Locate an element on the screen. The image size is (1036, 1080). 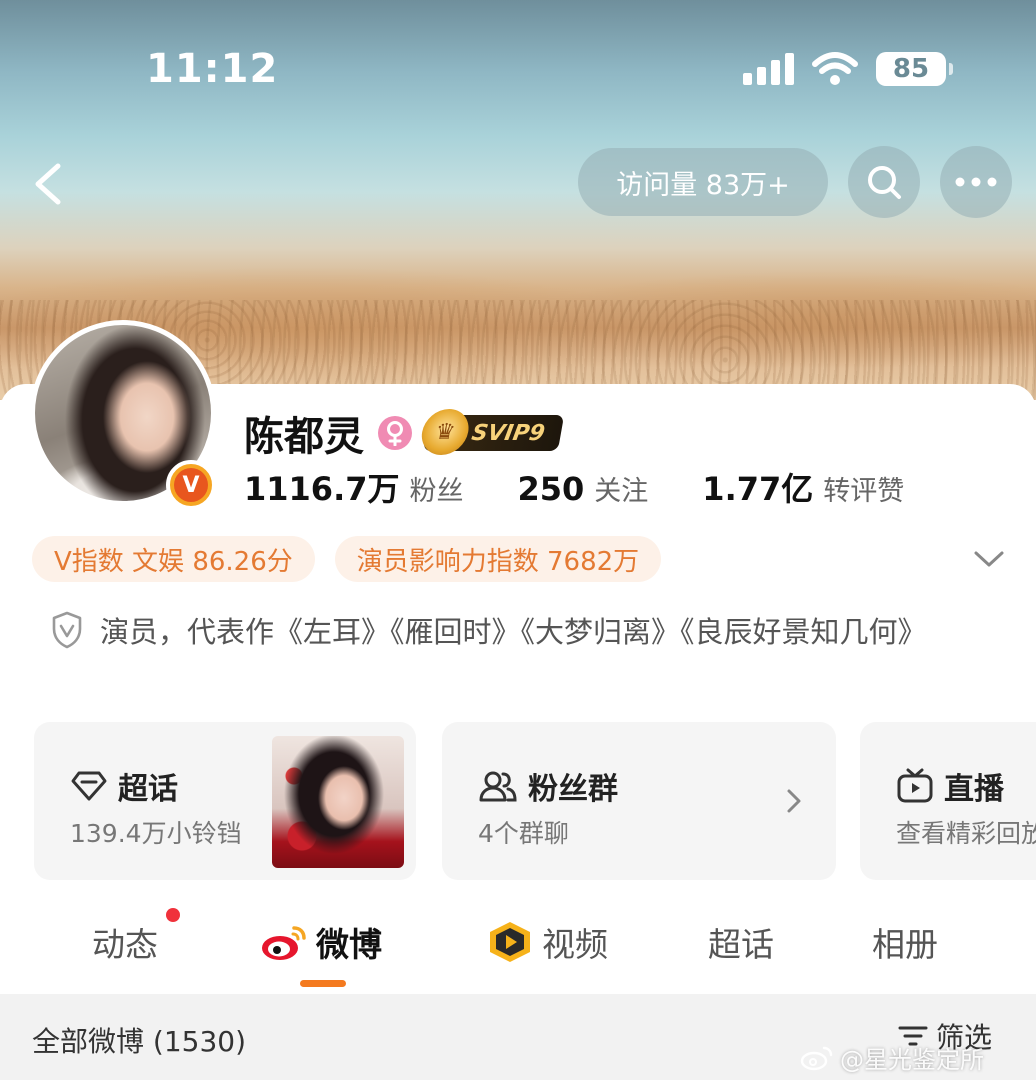
stat-number: 1116.7万 is located at coordinates (322, 489).